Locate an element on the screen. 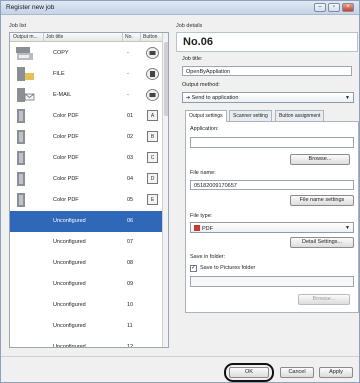 Image resolution: width=360 pixels, height=383 pixels. save-folder-field is located at coordinates (272, 281).